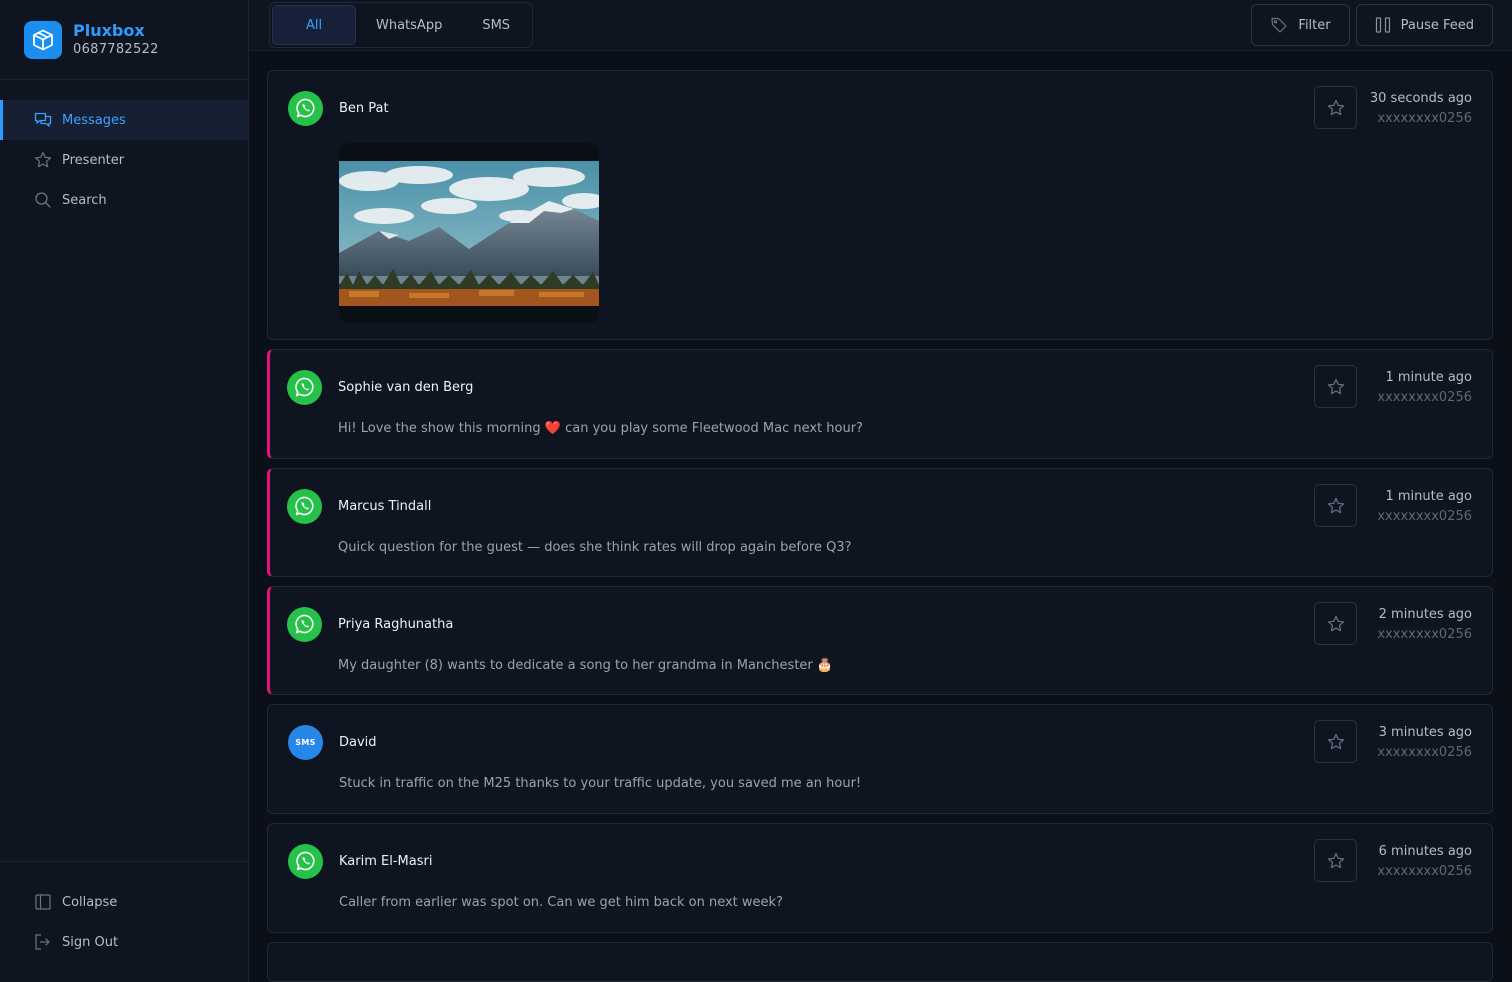 This screenshot has height=982, width=1512. I want to click on tab-all: All, so click(314, 25).